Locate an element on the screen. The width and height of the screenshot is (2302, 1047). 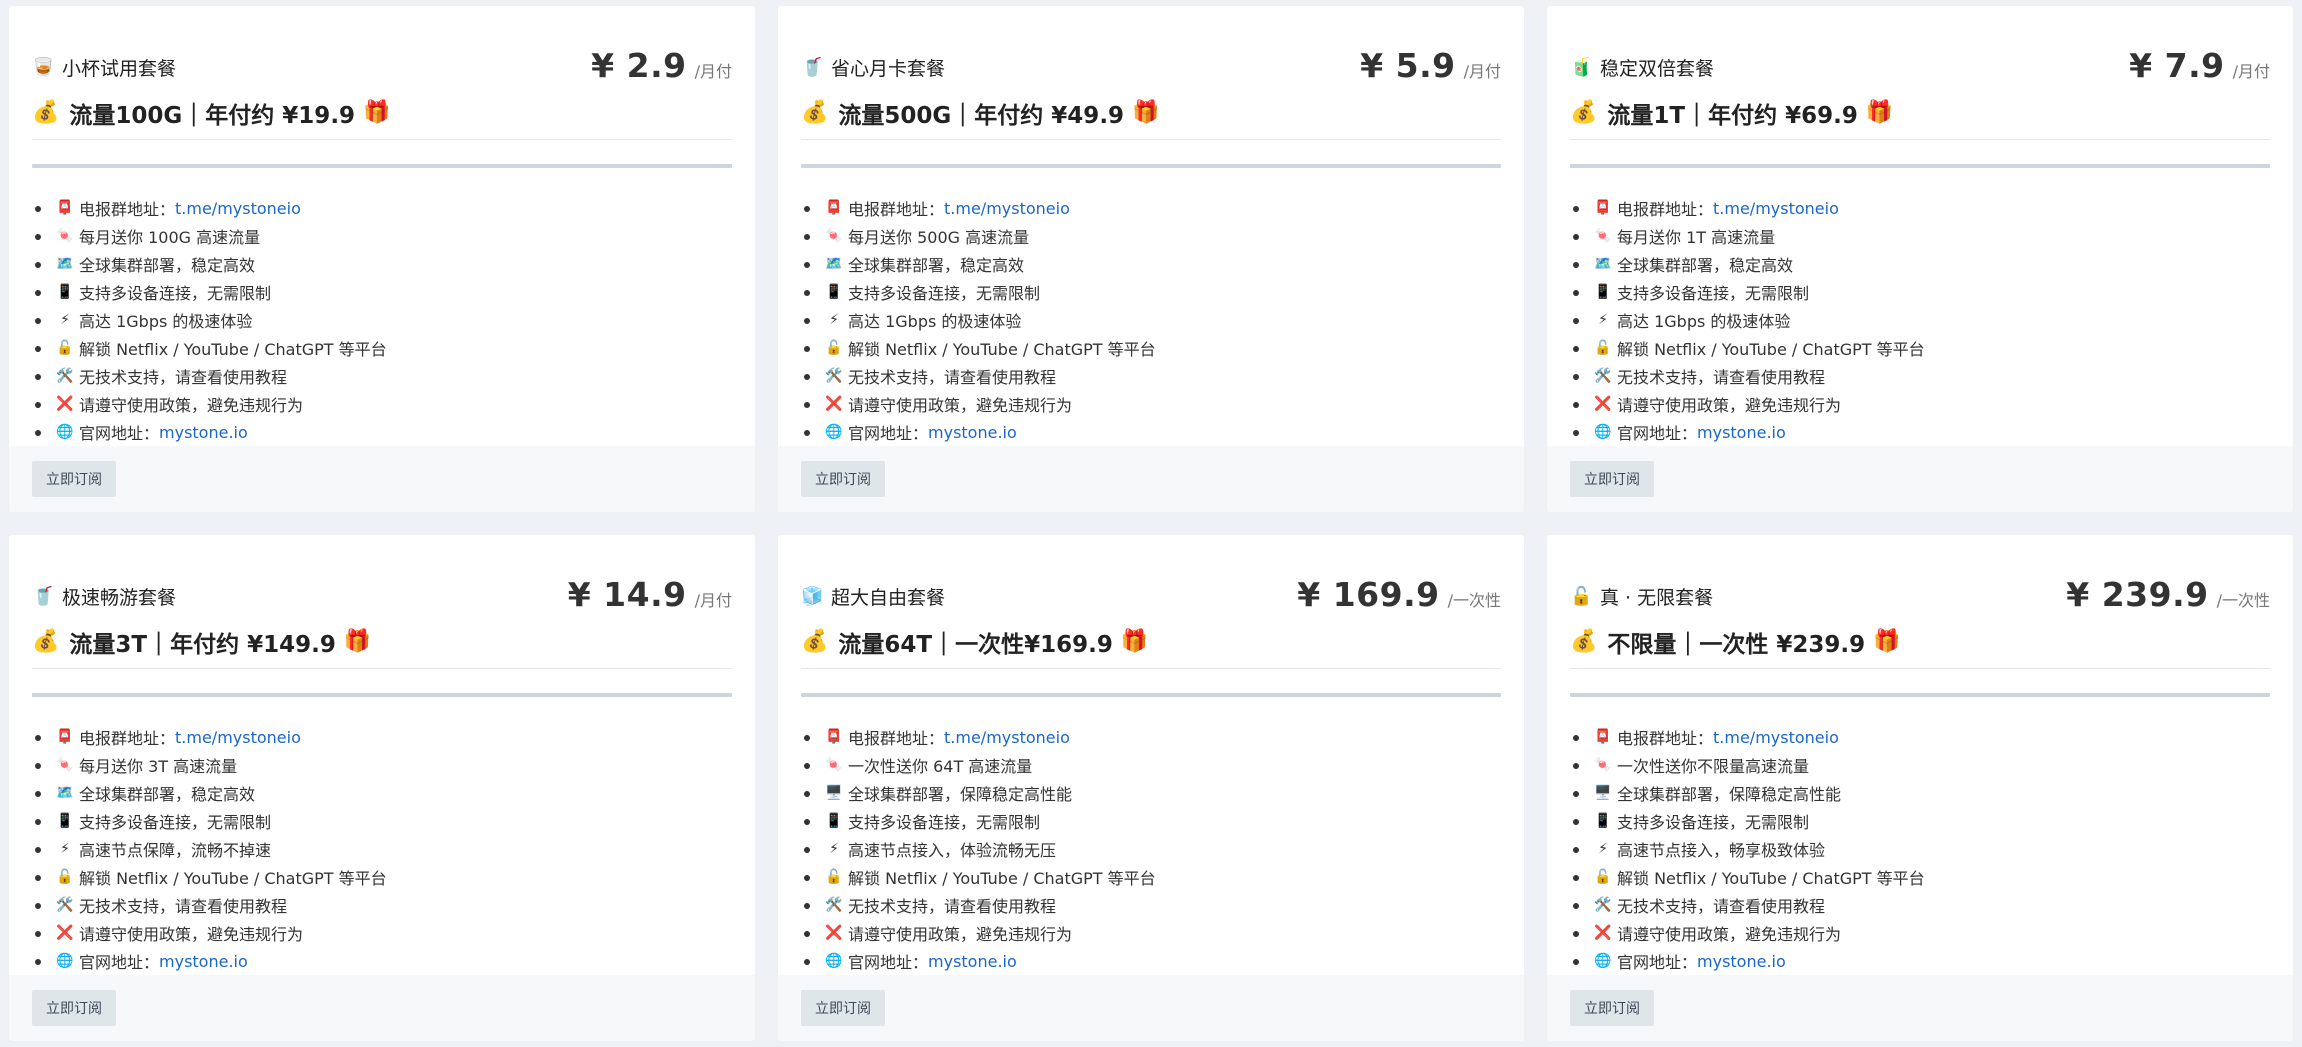
plan-title: 小杯试用套餐 is located at coordinates (119, 69).